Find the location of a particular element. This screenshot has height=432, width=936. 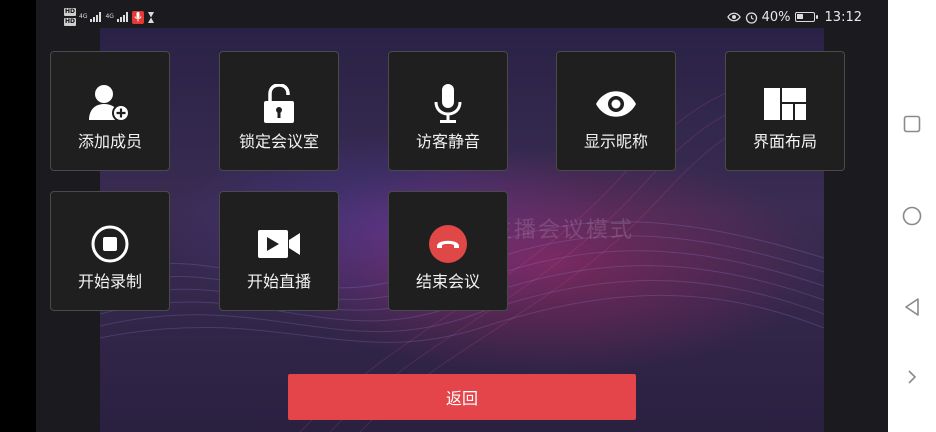

tile-label: 开始直播 is located at coordinates (278, 281).